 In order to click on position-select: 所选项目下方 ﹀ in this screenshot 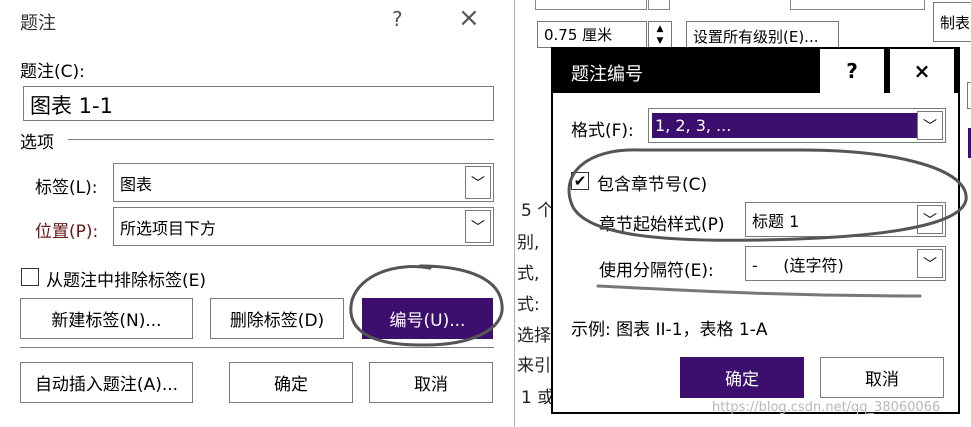, I will do `click(303, 226)`.